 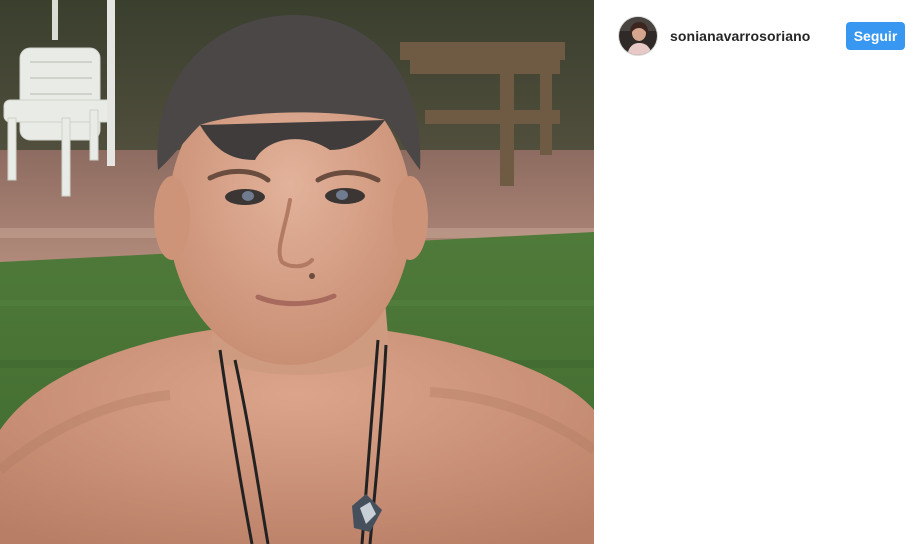 What do you see at coordinates (875, 36) in the screenshot?
I see `follow-button: Seguir` at bounding box center [875, 36].